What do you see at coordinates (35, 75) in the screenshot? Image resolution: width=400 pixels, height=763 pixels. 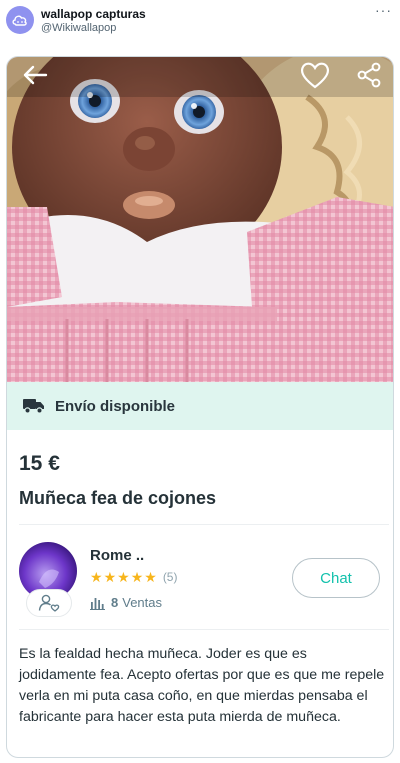 I see `back-arrow-icon` at bounding box center [35, 75].